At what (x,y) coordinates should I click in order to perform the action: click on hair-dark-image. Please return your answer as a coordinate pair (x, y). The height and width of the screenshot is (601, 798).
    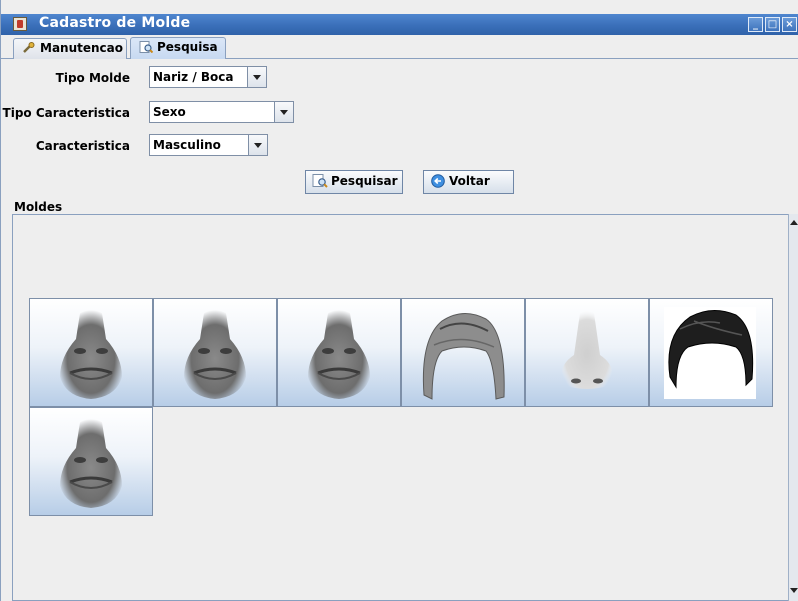
    Looking at the image, I should click on (710, 353).